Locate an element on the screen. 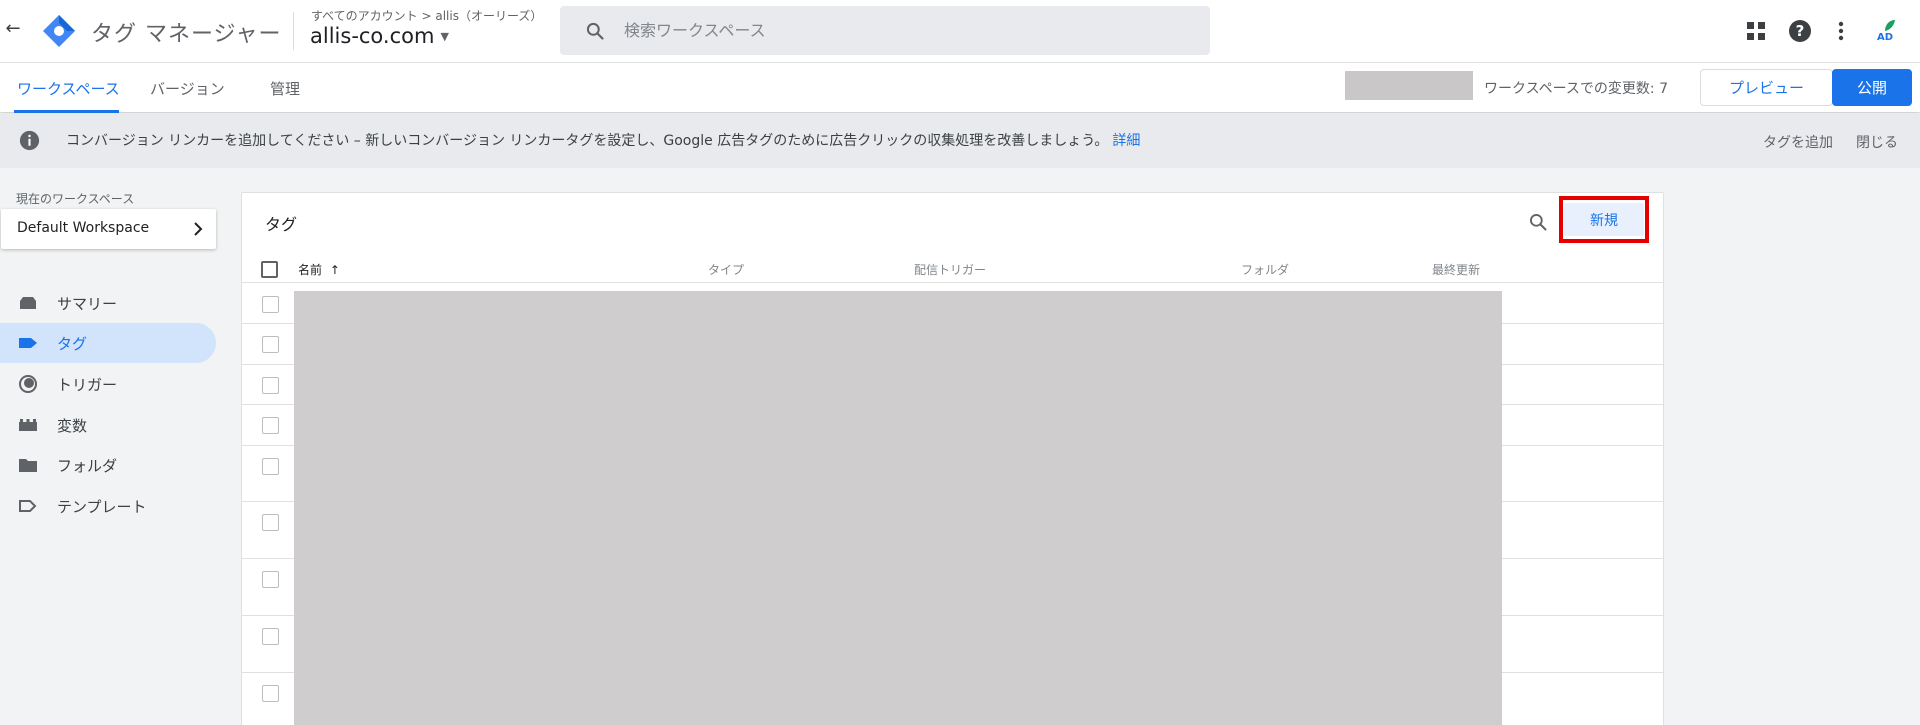 Image resolution: width=1920 pixels, height=725 pixels. chevron-right-icon is located at coordinates (198, 229).